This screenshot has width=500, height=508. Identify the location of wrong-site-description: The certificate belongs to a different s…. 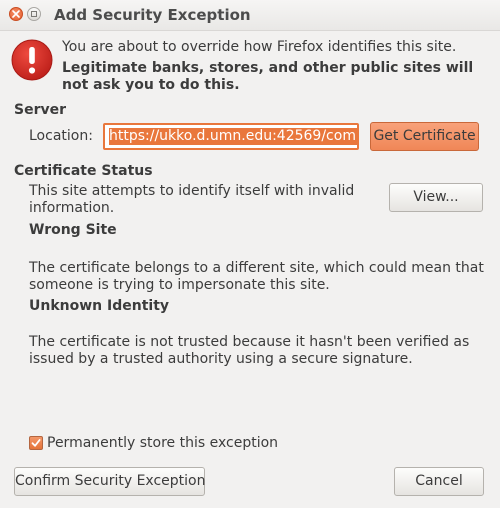
(256, 276).